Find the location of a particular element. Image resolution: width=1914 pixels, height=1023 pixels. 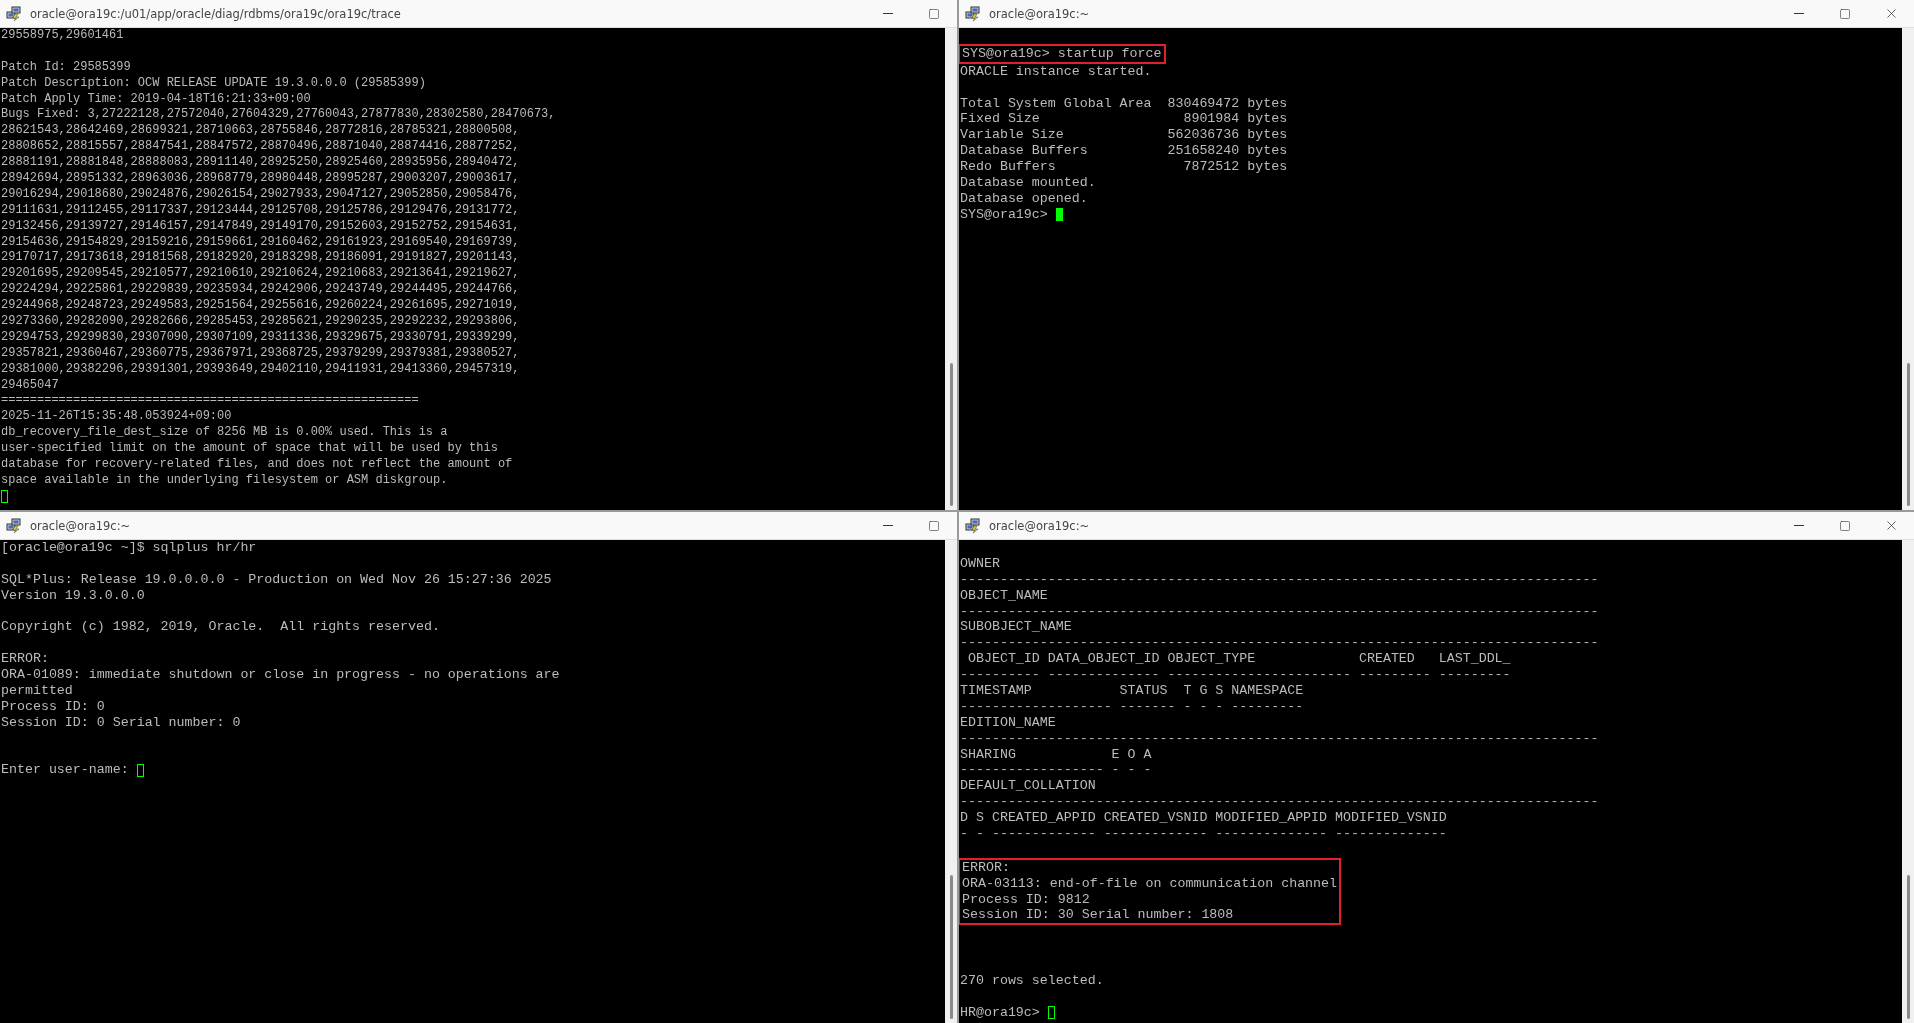

terminal-line: 29357821,29360467,29360775,29367971,29368725,29379299,29379381,29380527, is located at coordinates (261, 353).